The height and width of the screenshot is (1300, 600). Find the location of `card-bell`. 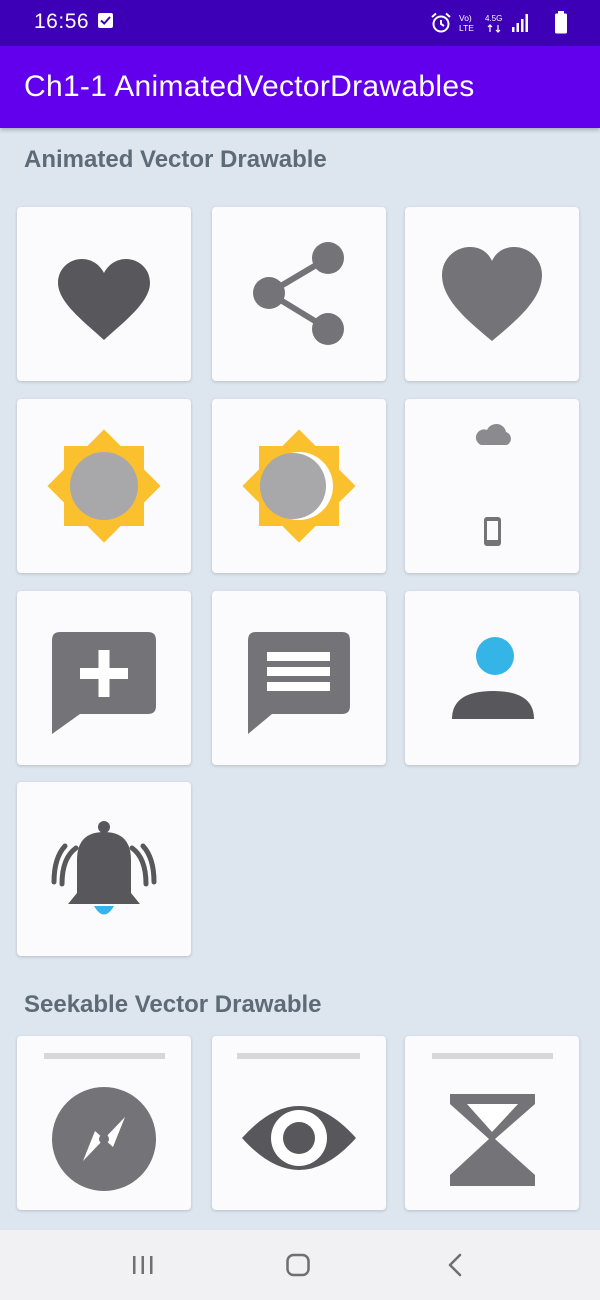

card-bell is located at coordinates (104, 869).